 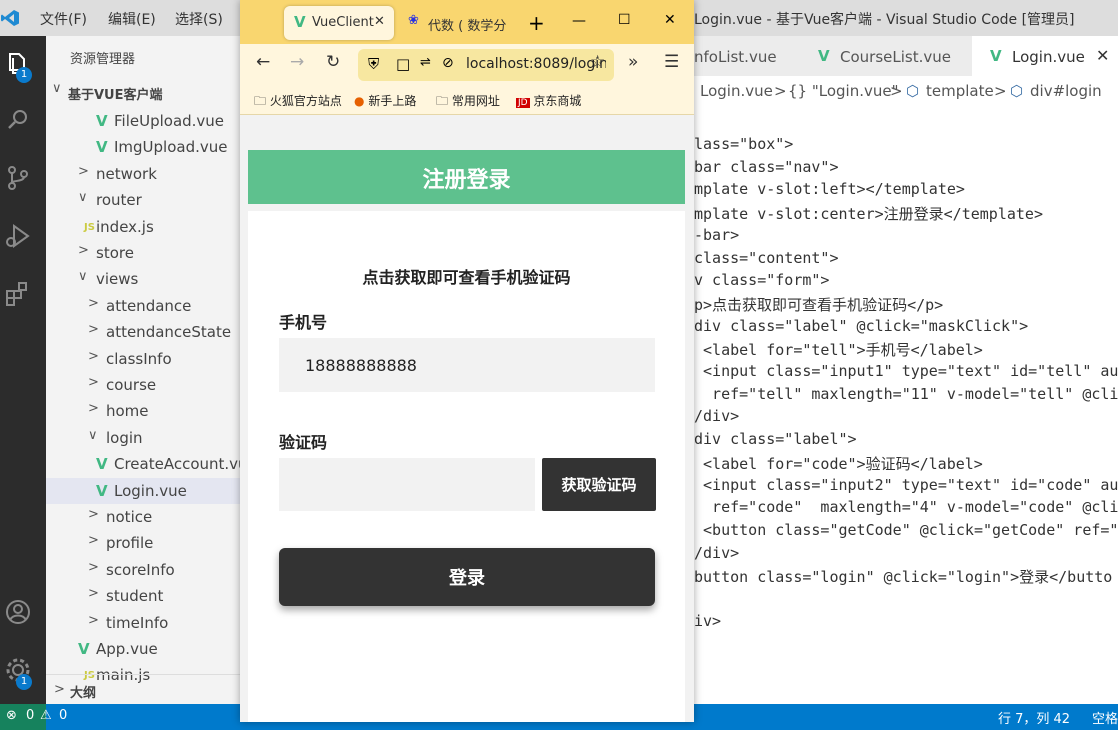 What do you see at coordinates (1045, 56) in the screenshot?
I see `tab-login: V Login.vue ✕` at bounding box center [1045, 56].